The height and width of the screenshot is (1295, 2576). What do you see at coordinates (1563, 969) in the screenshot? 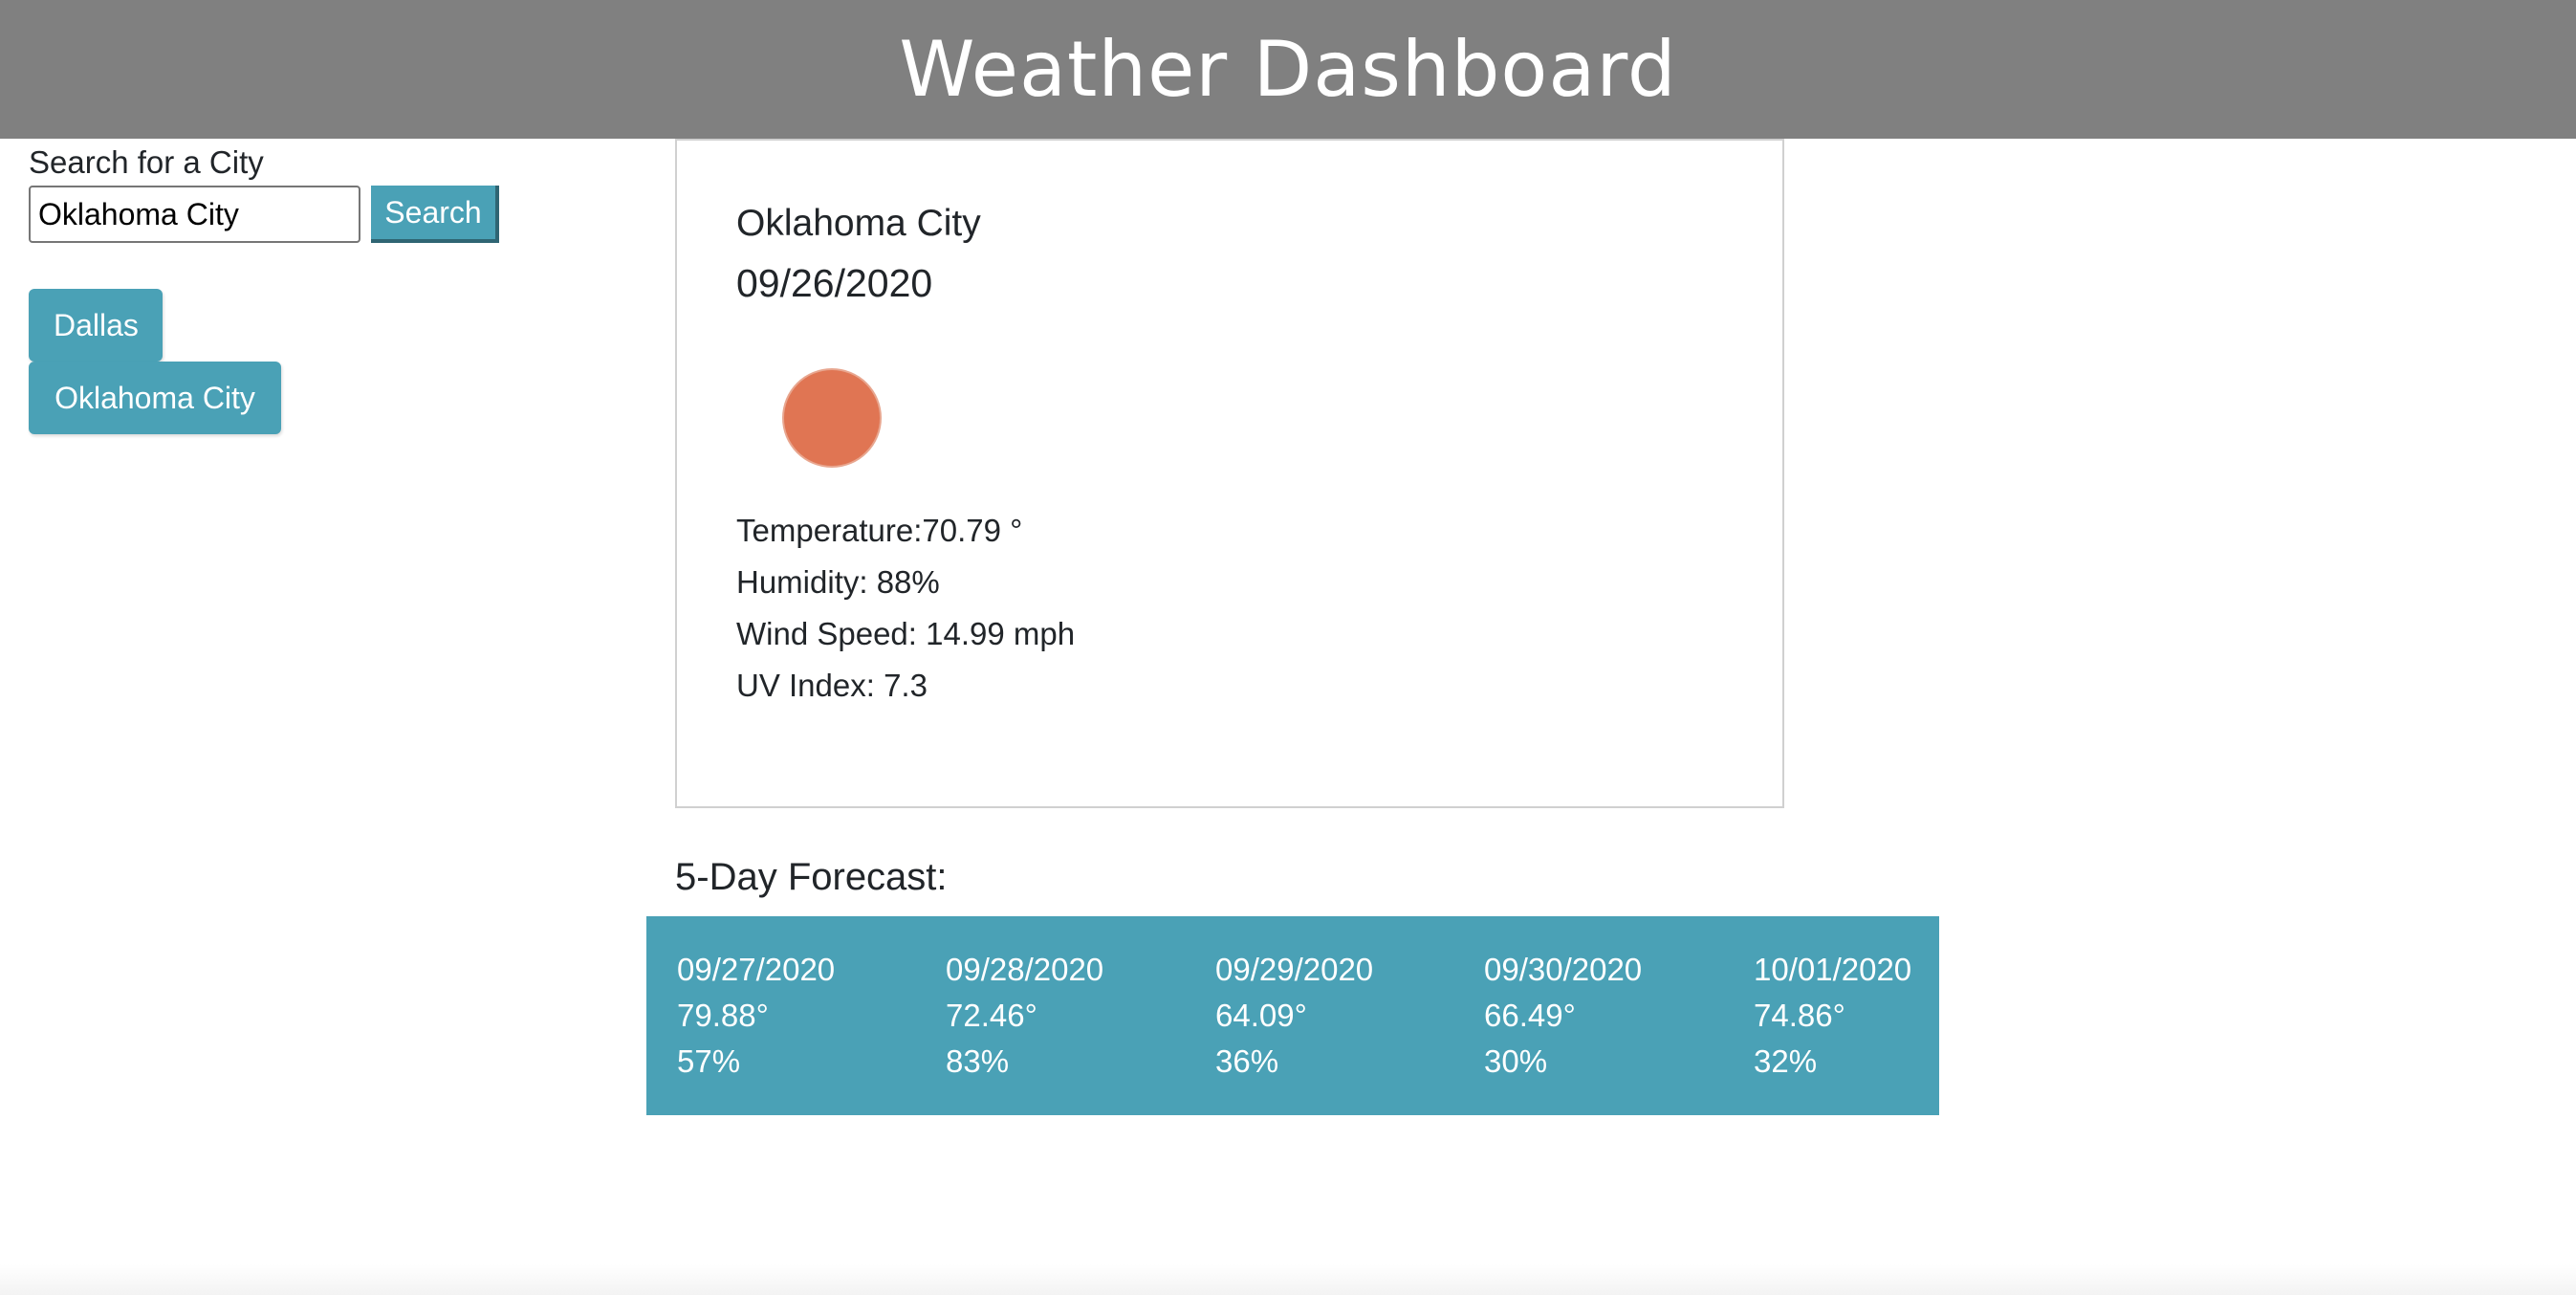
I see `forecast-date: 09/30/2020` at bounding box center [1563, 969].